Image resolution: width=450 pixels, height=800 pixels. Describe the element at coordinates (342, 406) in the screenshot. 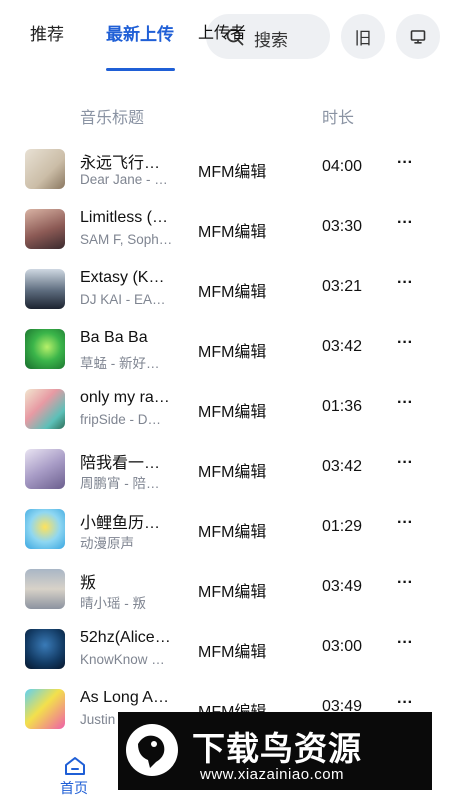

I see `song-duration: 01:36` at that location.